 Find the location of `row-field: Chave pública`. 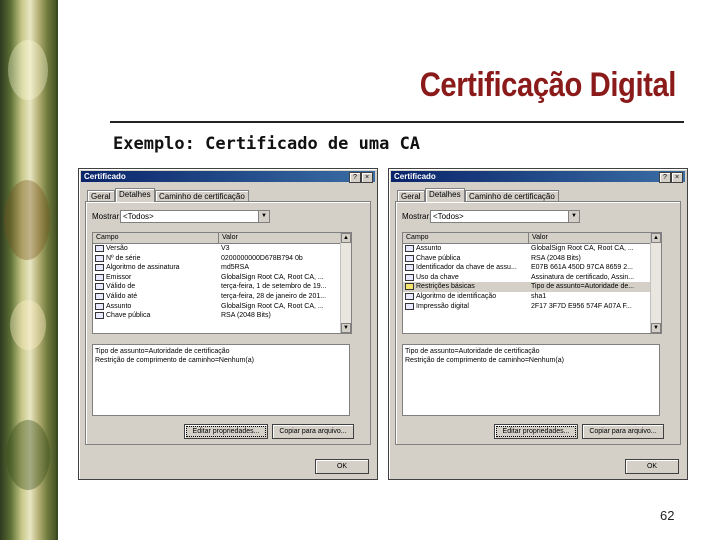

row-field: Chave pública is located at coordinates (438, 258).